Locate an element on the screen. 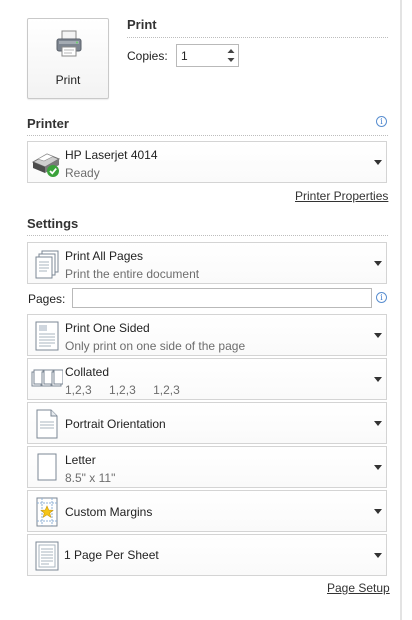 The height and width of the screenshot is (620, 412). collated-icon is located at coordinates (47, 378).